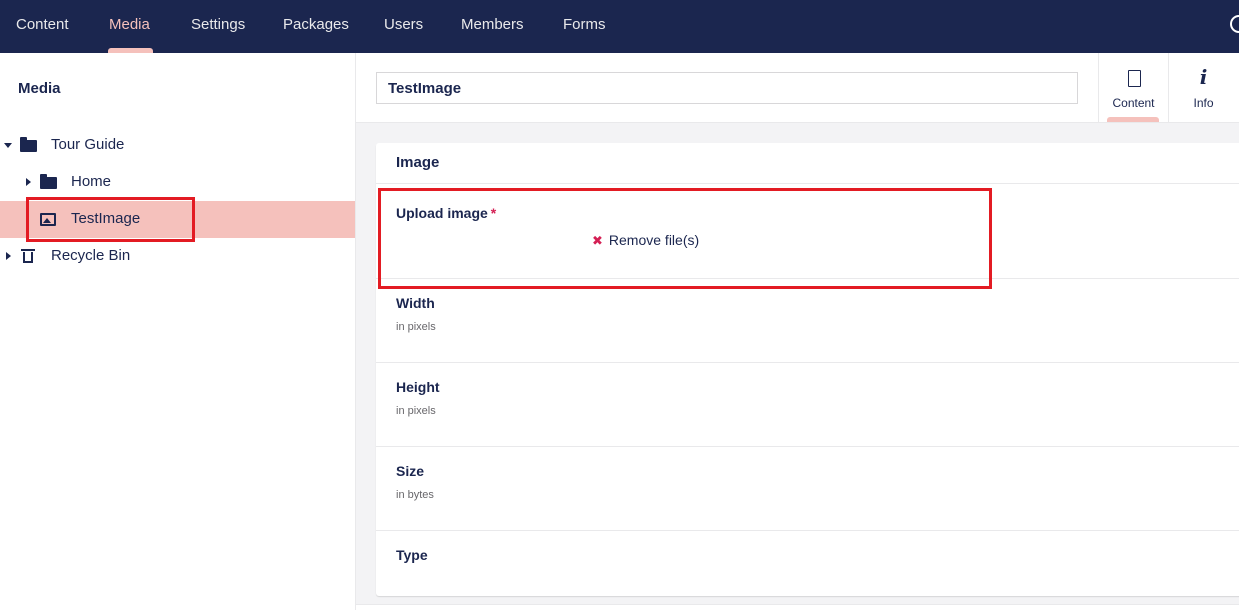  Describe the element at coordinates (1203, 103) in the screenshot. I see `tab-label: Info` at that location.